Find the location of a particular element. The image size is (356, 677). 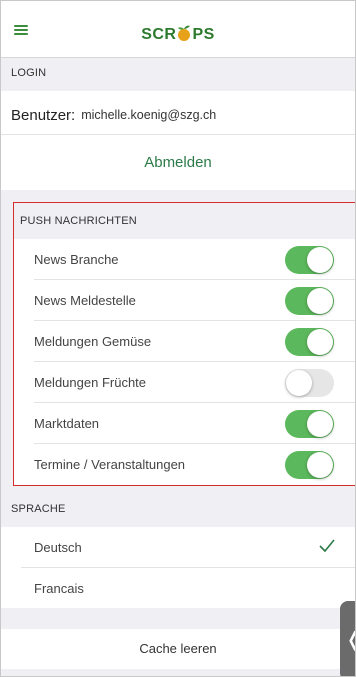

push-item-meldungen-fruechte: Meldungen Früchte is located at coordinates (184, 382).